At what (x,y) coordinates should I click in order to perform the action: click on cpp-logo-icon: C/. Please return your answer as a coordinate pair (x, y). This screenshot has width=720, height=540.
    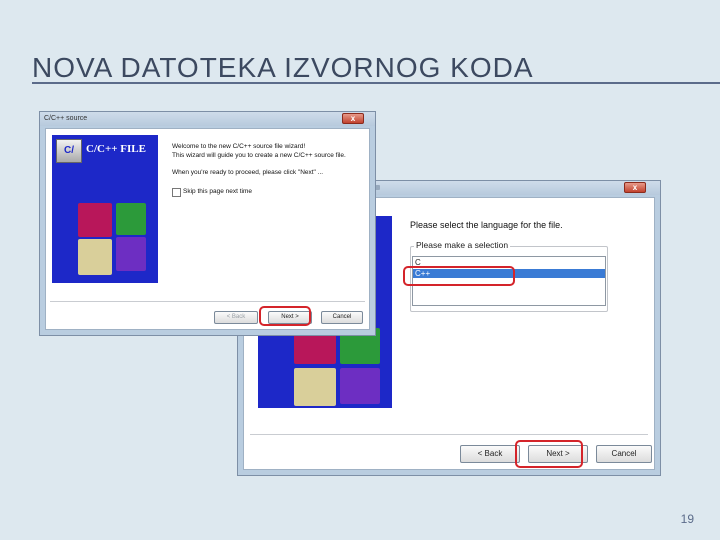
    Looking at the image, I should click on (69, 151).